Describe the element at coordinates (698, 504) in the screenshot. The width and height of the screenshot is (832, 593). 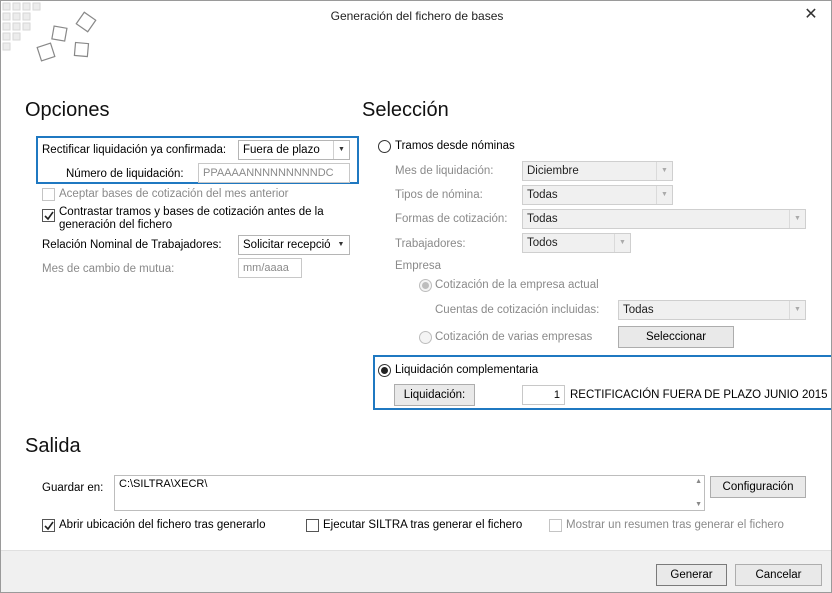
I see `scroll-down-icon: ▼` at that location.